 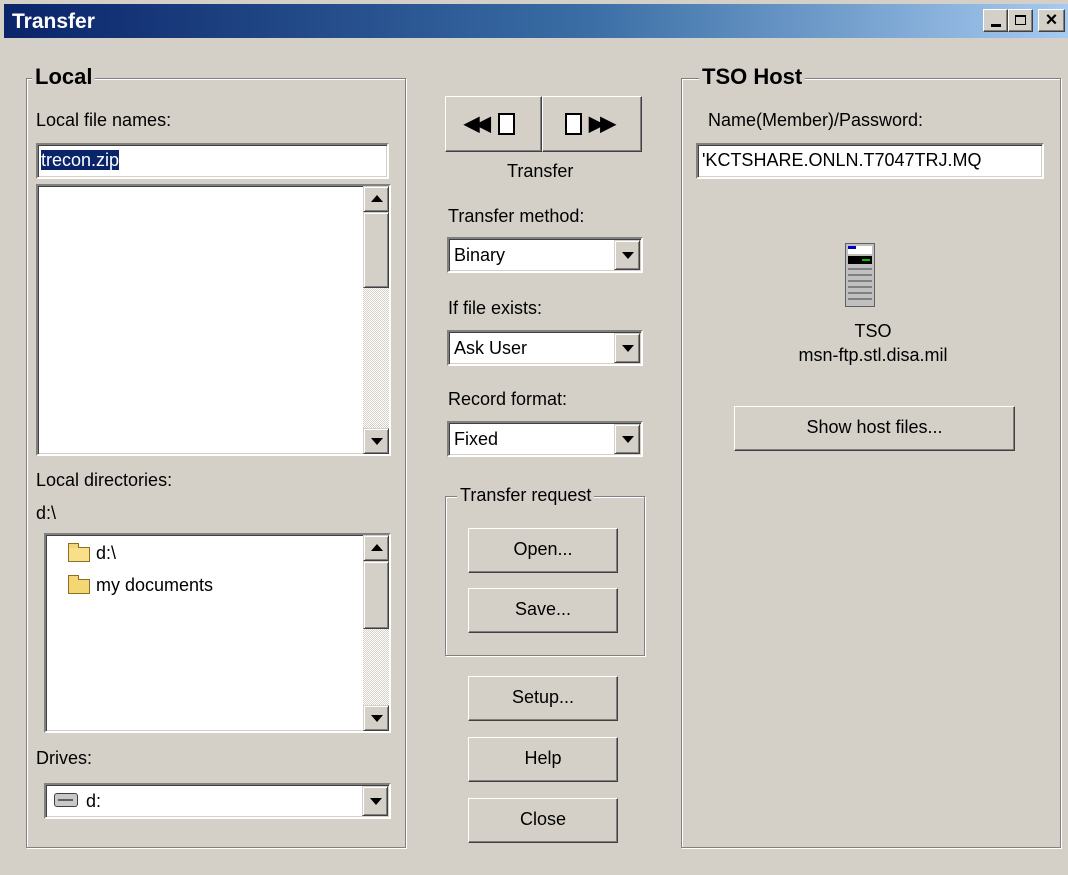 I want to click on open-folder-icon, so click(x=79, y=552).